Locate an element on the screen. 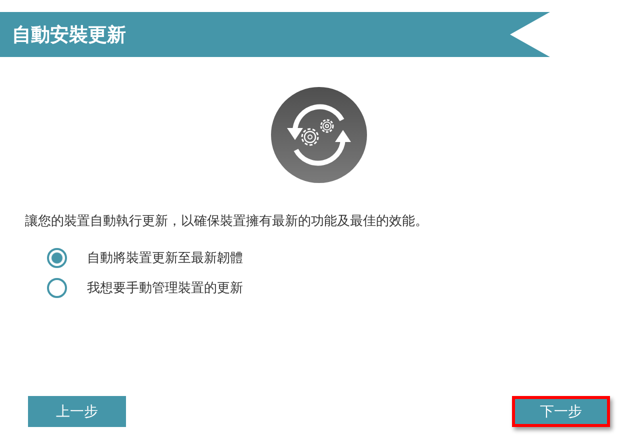  page-title: 自動安裝更新 is located at coordinates (69, 35).